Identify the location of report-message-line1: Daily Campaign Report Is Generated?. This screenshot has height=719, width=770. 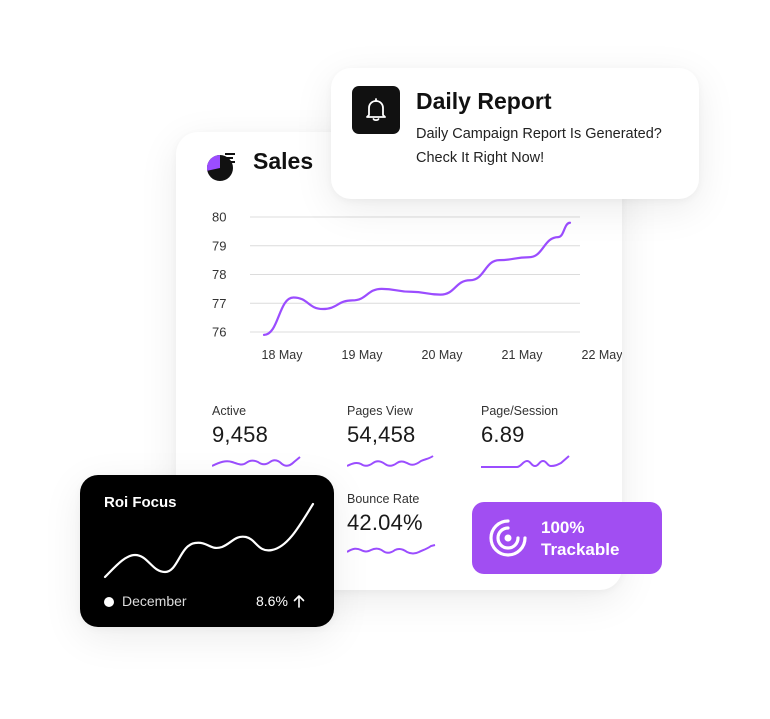
(539, 134).